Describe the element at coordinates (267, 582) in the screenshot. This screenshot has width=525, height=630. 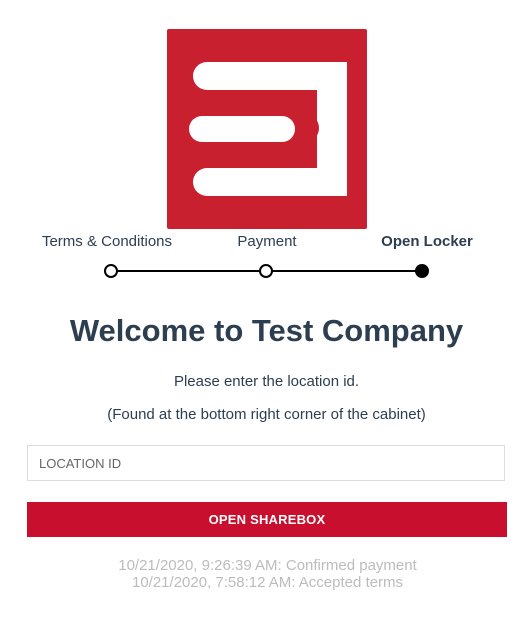
I see `log-entry: 10/21/2020, 7:58:12 AM: Accepted terms` at that location.